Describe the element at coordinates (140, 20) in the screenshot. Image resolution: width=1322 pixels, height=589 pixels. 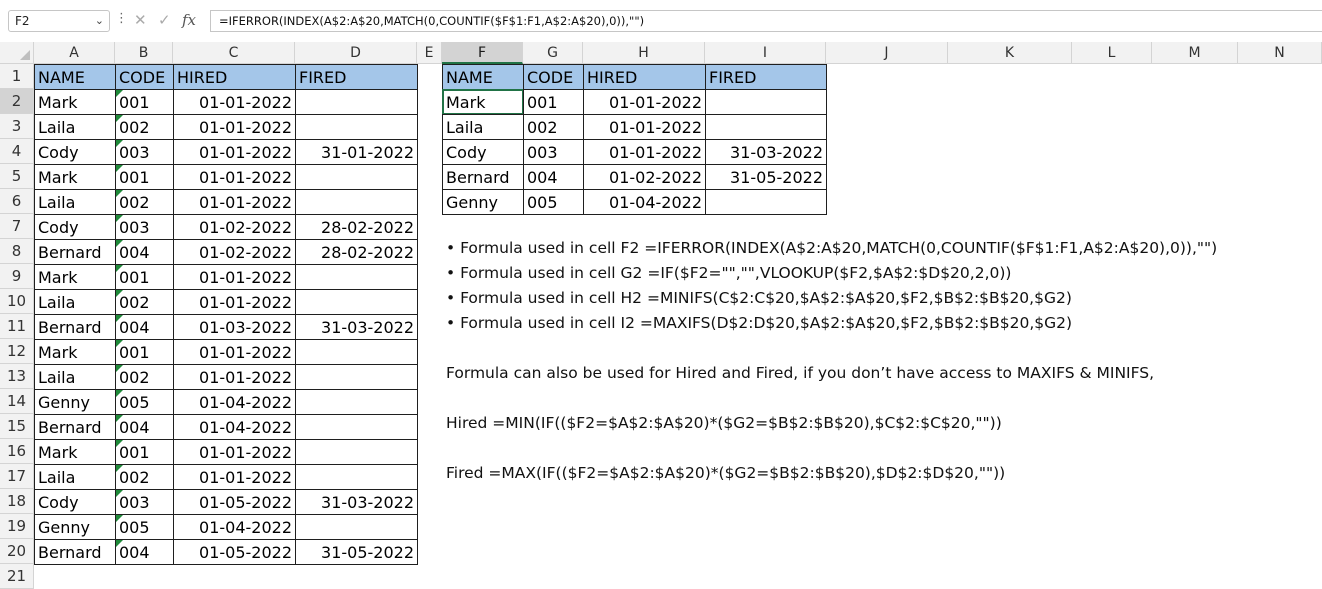
I see `cancel-icon: ✕` at that location.